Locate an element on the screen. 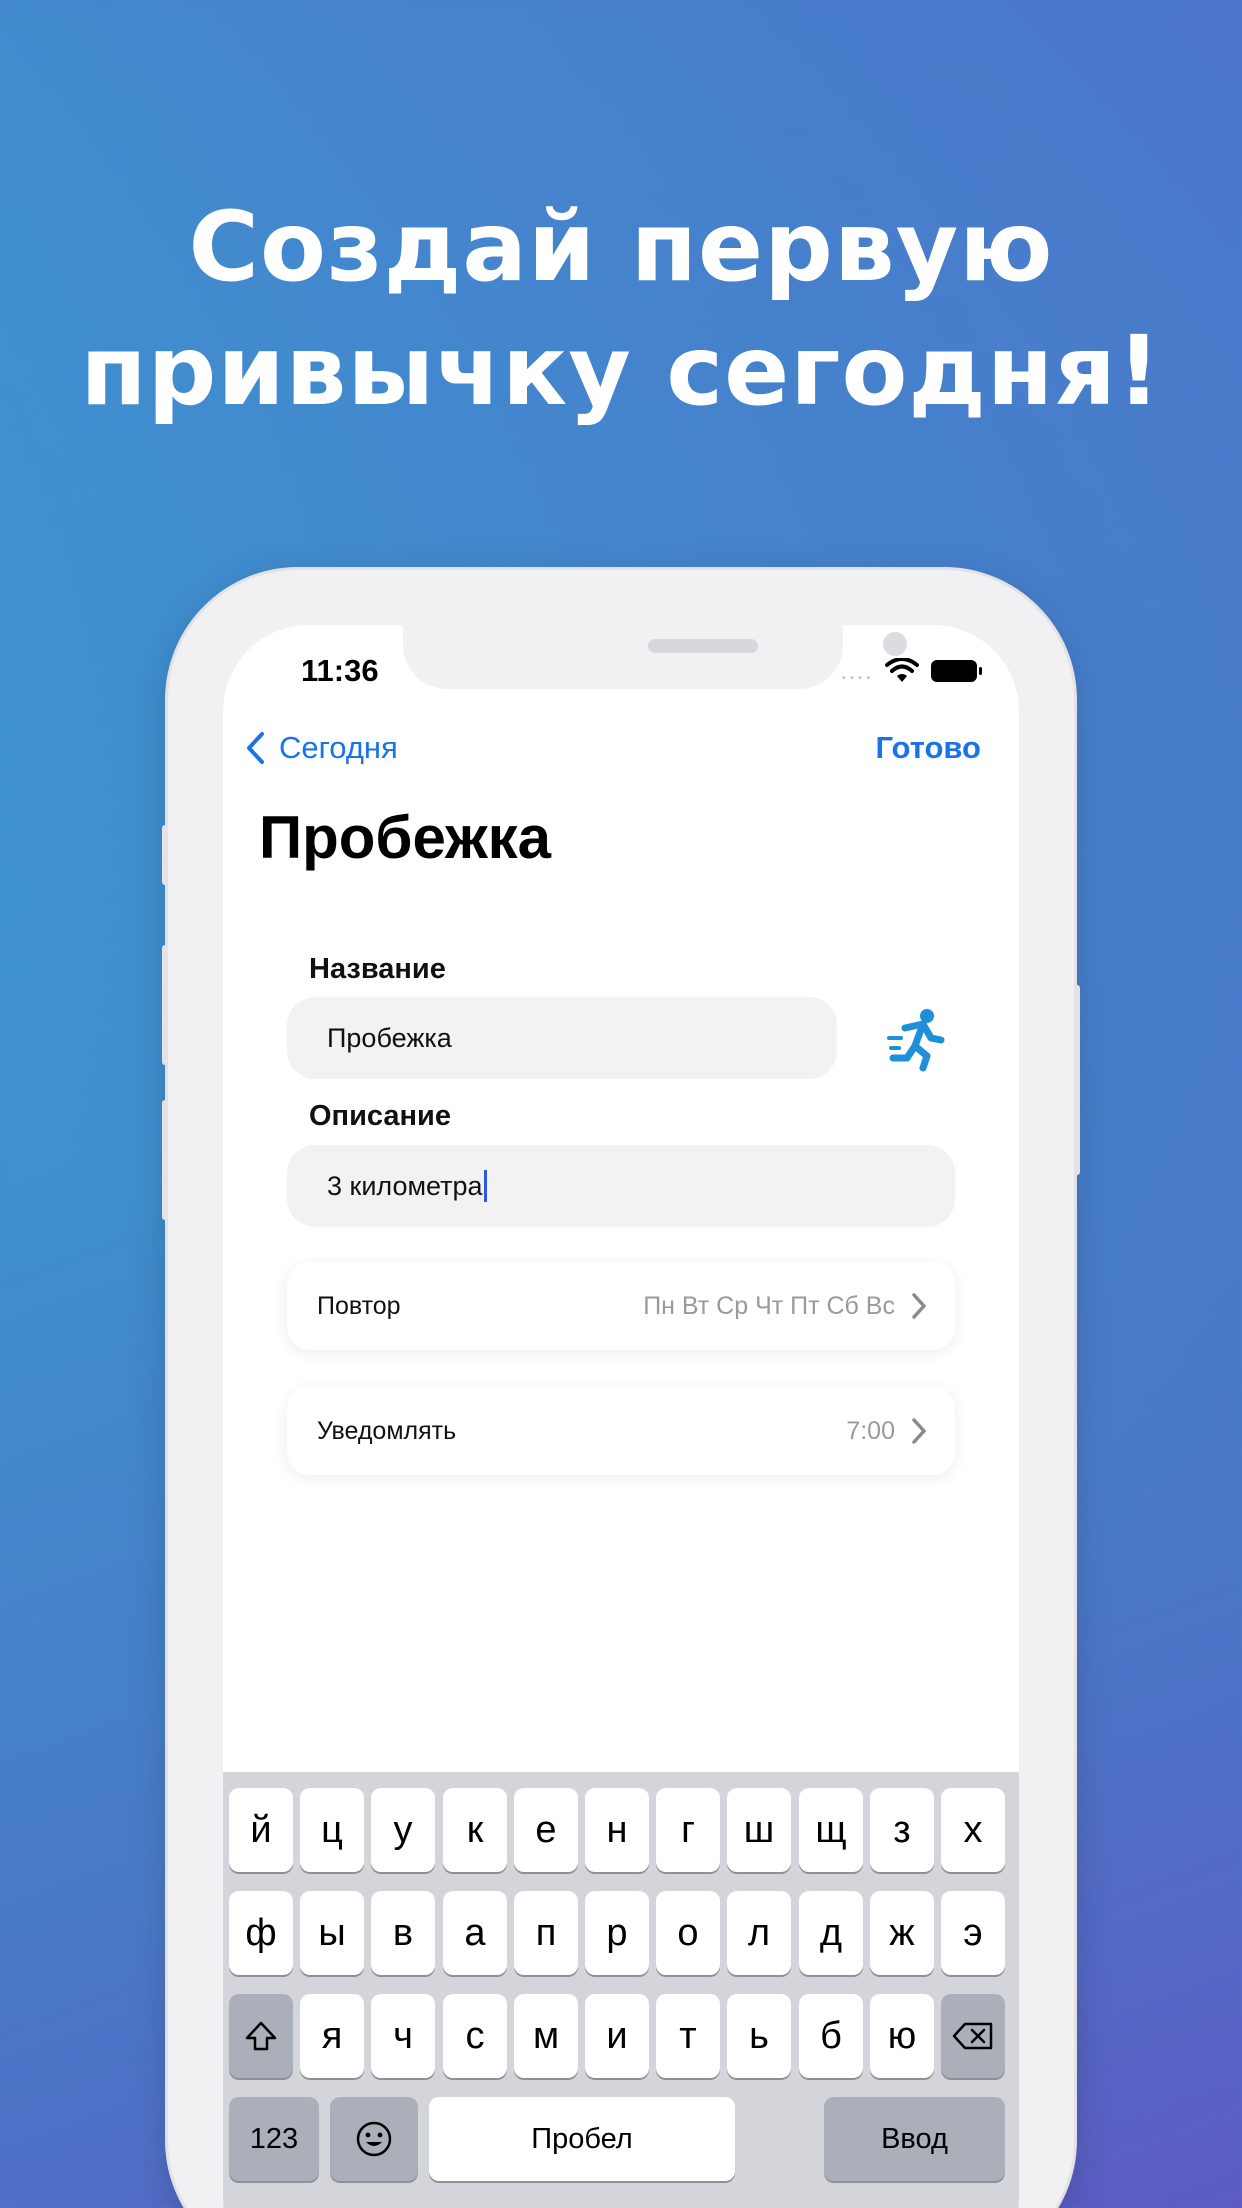 The image size is (1242, 2208). description-label: Описание is located at coordinates (380, 1116).